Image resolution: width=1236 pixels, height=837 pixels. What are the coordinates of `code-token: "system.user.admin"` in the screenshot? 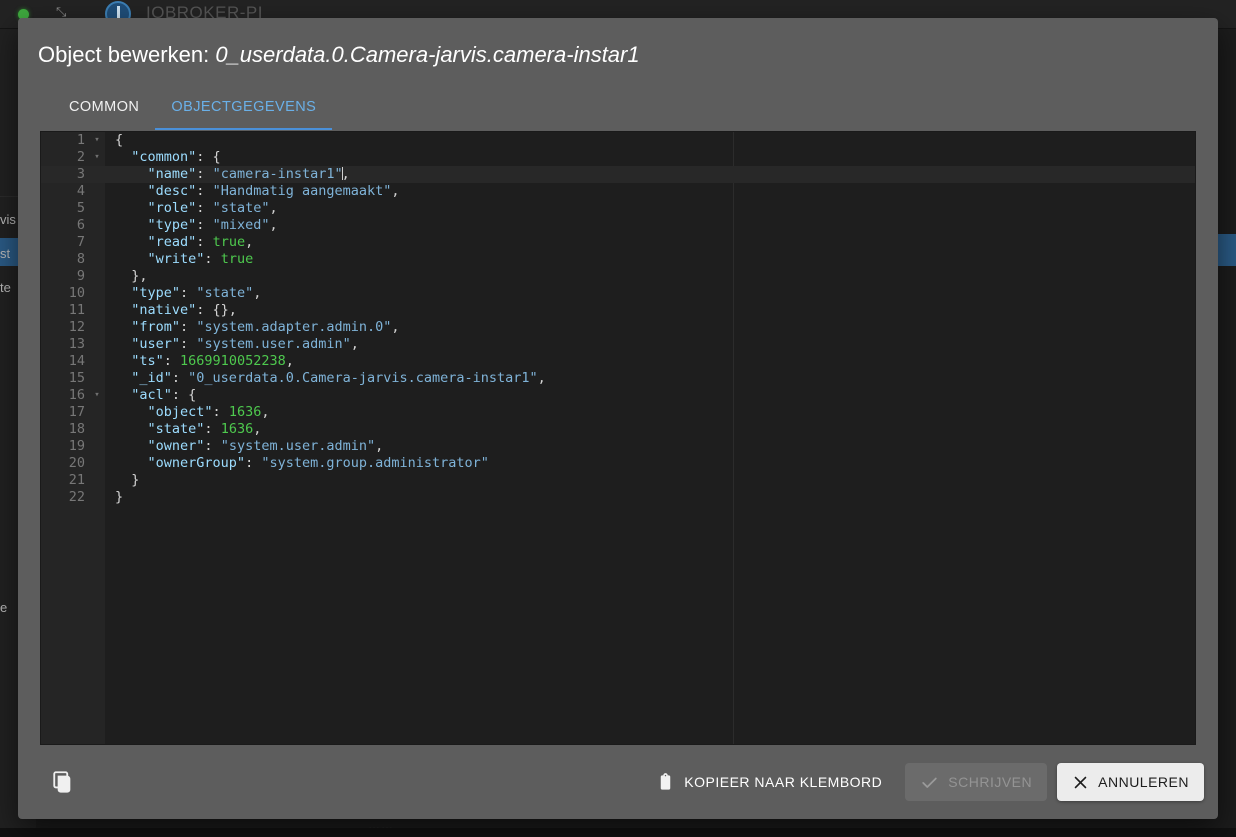 It's located at (273, 344).